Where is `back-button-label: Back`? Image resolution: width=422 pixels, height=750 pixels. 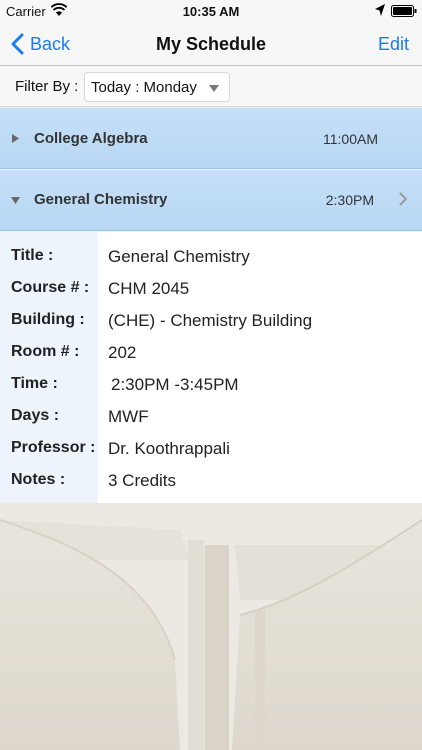 back-button-label: Back is located at coordinates (50, 43).